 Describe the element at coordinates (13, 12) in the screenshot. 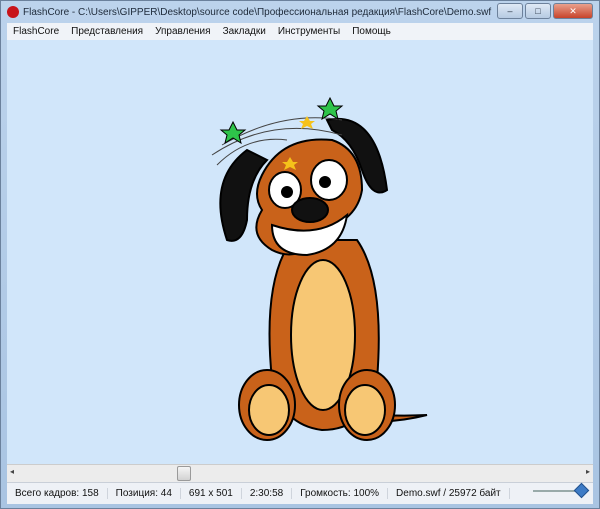

I see `app-icon` at that location.